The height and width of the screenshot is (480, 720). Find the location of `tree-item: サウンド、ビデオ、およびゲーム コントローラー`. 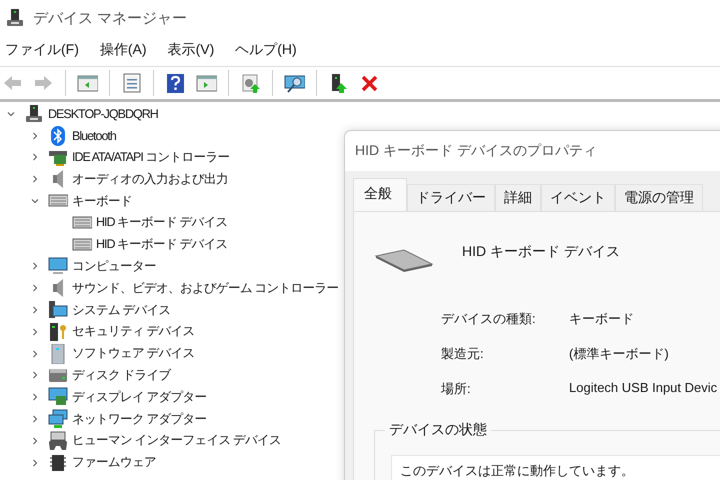

tree-item: サウンド、ビデオ、およびゲーム コントローラー is located at coordinates (205, 288).